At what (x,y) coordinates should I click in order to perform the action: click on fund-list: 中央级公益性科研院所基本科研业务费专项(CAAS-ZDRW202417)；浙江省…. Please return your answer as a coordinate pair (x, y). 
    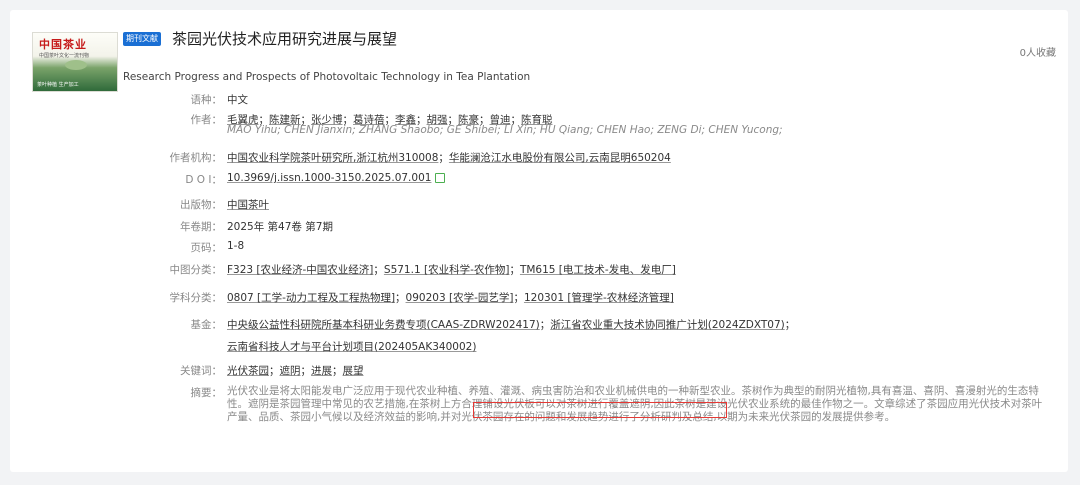
    Looking at the image, I should click on (511, 325).